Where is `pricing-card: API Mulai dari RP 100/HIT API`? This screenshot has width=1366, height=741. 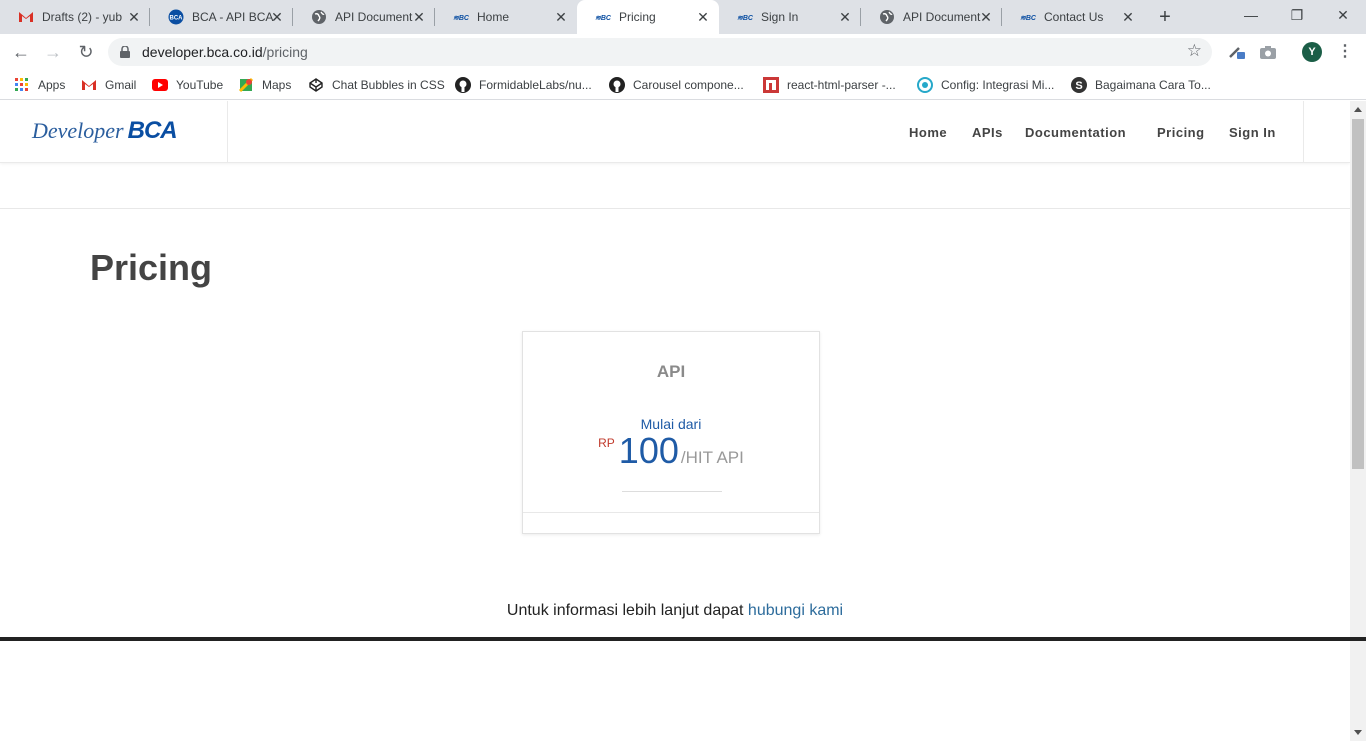
pricing-card: API Mulai dari RP 100/HIT API is located at coordinates (671, 432).